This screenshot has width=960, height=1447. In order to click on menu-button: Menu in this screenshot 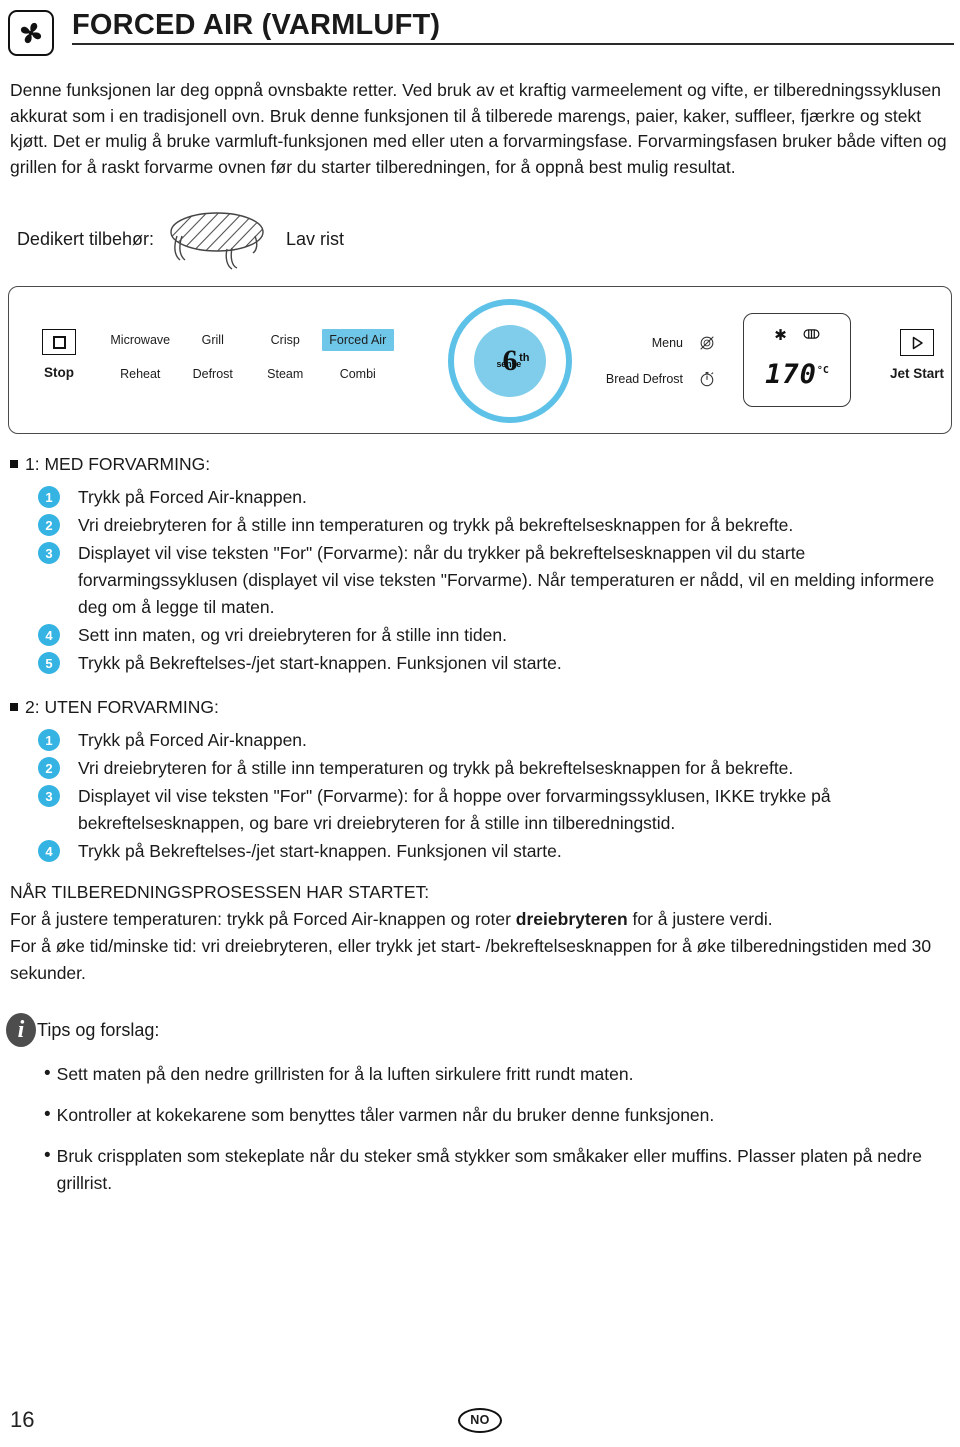, I will do `click(657, 343)`.